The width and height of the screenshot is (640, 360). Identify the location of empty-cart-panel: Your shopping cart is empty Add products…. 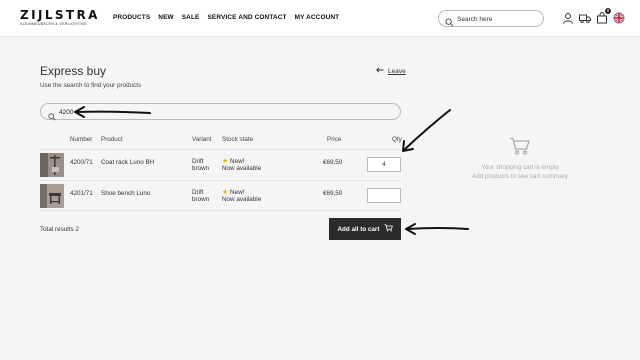
(520, 159).